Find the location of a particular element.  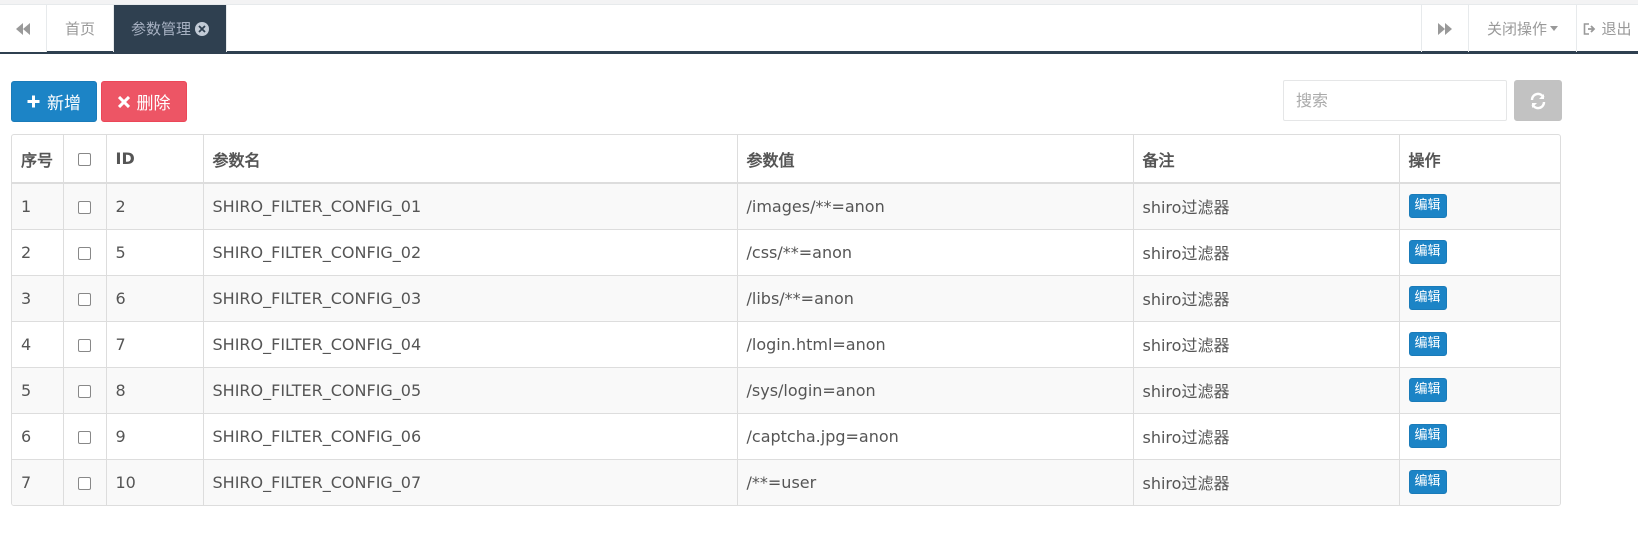

cell-param-value: /css/**=anon is located at coordinates (935, 252).